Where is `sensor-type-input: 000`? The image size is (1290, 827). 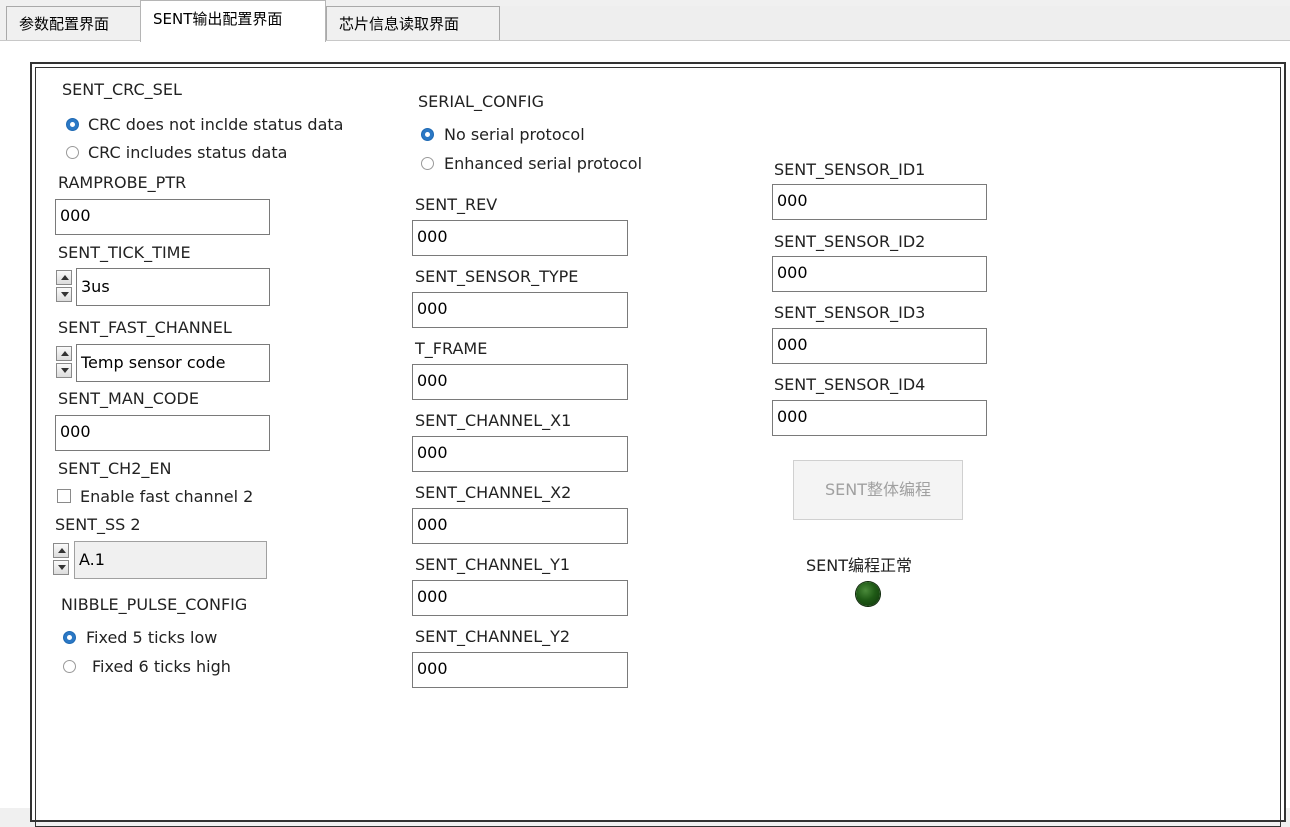 sensor-type-input: 000 is located at coordinates (520, 310).